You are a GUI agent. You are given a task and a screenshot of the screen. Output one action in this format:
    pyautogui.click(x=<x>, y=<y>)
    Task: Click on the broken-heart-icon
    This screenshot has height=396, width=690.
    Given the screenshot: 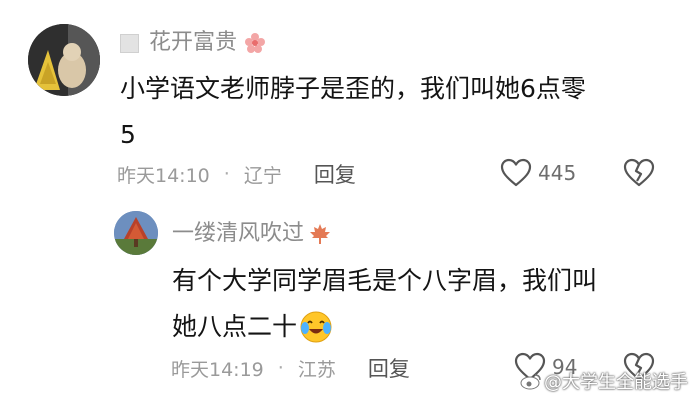 What is the action you would take?
    pyautogui.click(x=639, y=172)
    